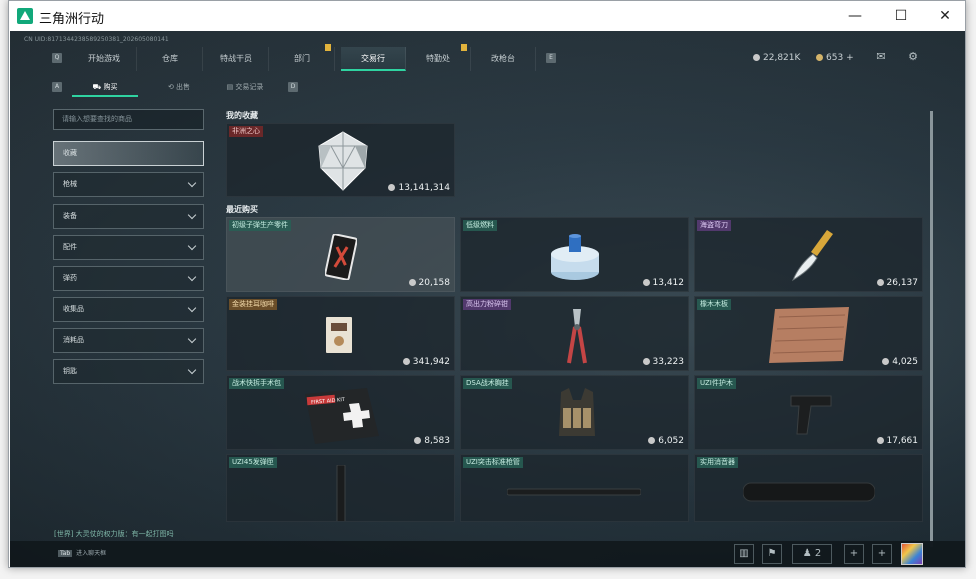 The width and height of the screenshot is (976, 579). What do you see at coordinates (114, 534) in the screenshot?
I see `chat-message: [世界] 大灵仗的权力版：有一起打图吗` at bounding box center [114, 534].